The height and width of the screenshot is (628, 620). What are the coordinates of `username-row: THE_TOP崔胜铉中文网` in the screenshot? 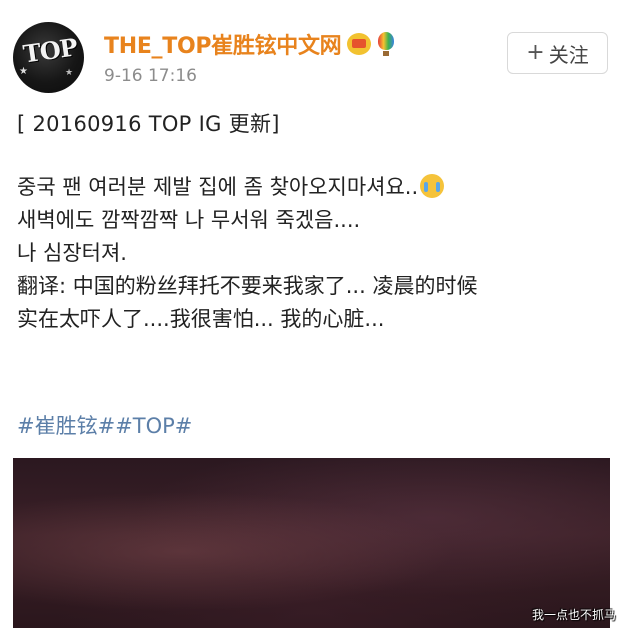 It's located at (249, 44).